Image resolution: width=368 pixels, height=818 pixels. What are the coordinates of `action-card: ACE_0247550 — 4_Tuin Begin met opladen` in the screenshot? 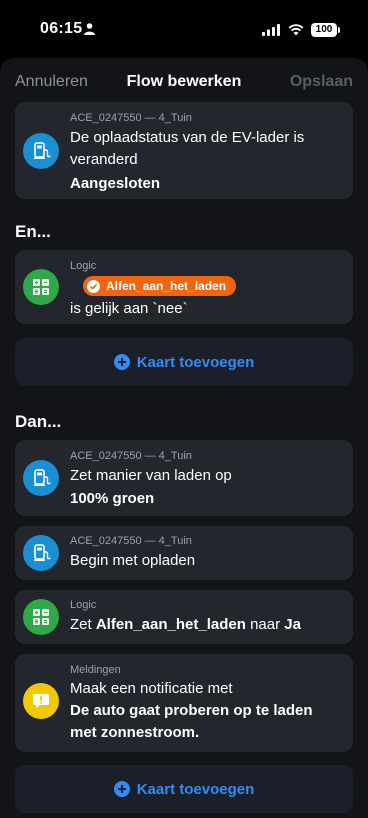 It's located at (184, 553).